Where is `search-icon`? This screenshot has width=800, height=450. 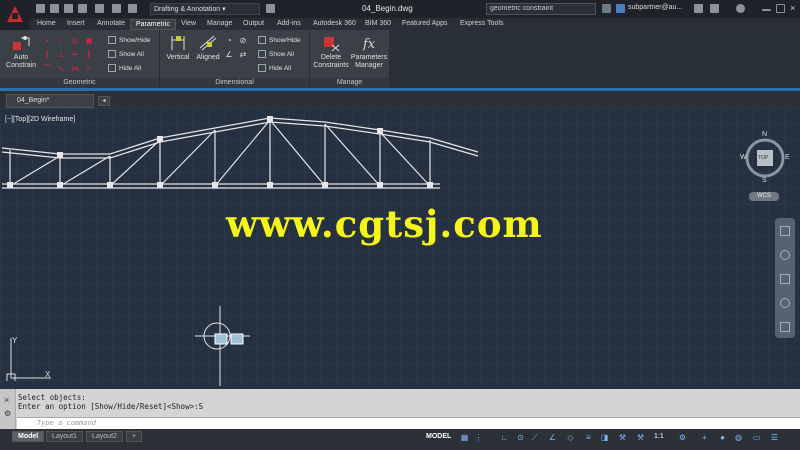 search-icon is located at coordinates (606, 8).